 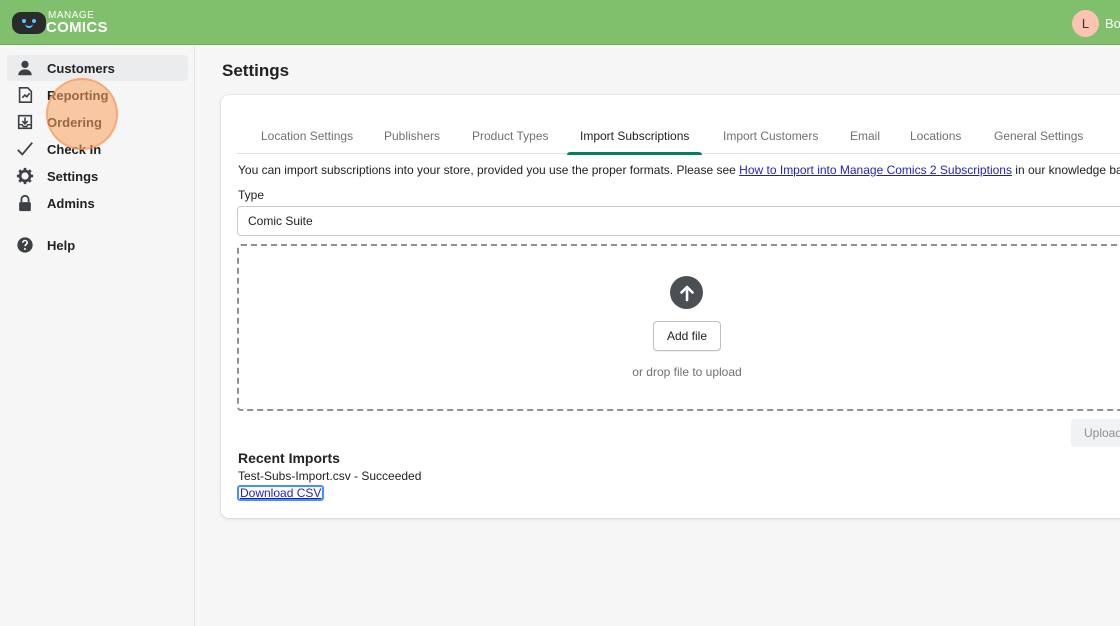 What do you see at coordinates (307, 135) in the screenshot?
I see `tab-location-settings: Location Settings` at bounding box center [307, 135].